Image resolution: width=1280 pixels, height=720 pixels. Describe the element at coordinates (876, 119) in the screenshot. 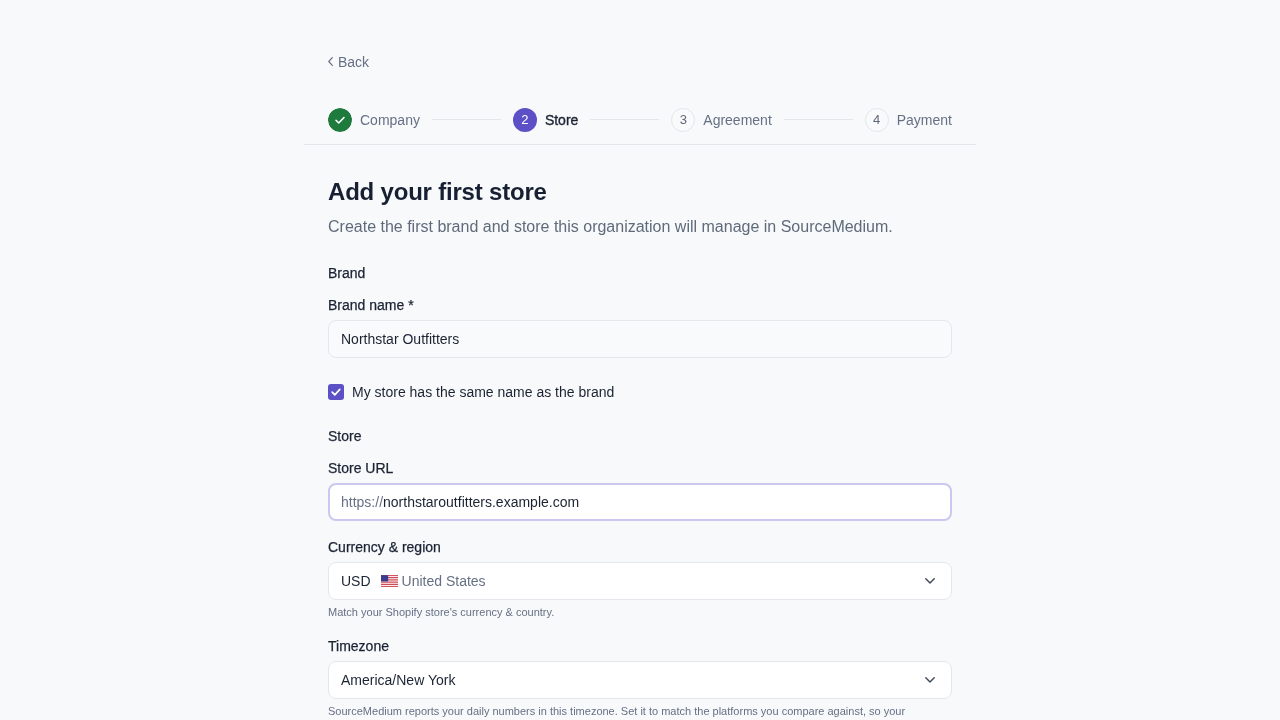

I see `step-number: 4` at that location.